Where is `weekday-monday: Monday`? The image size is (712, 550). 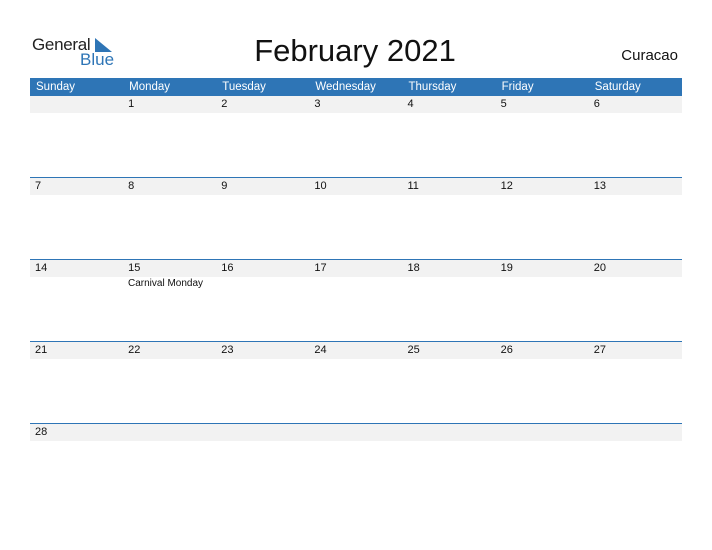 weekday-monday: Monday is located at coordinates (150, 87).